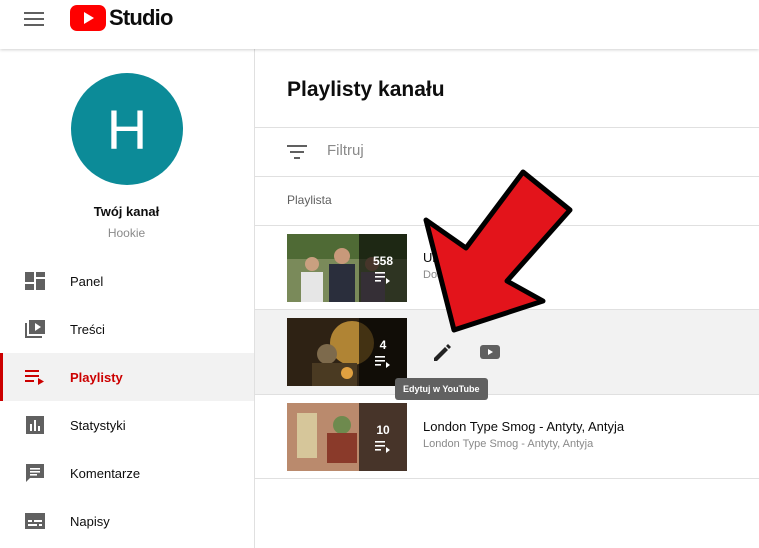  What do you see at coordinates (127, 129) in the screenshot?
I see `avatar: H` at bounding box center [127, 129].